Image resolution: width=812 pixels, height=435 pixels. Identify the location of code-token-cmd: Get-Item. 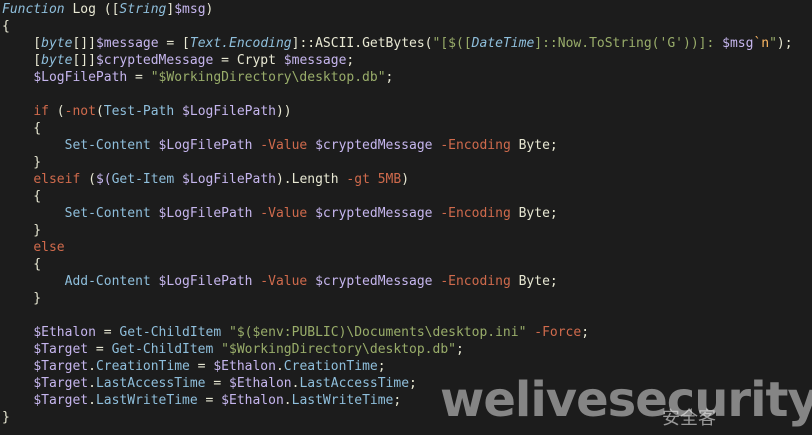
(143, 179).